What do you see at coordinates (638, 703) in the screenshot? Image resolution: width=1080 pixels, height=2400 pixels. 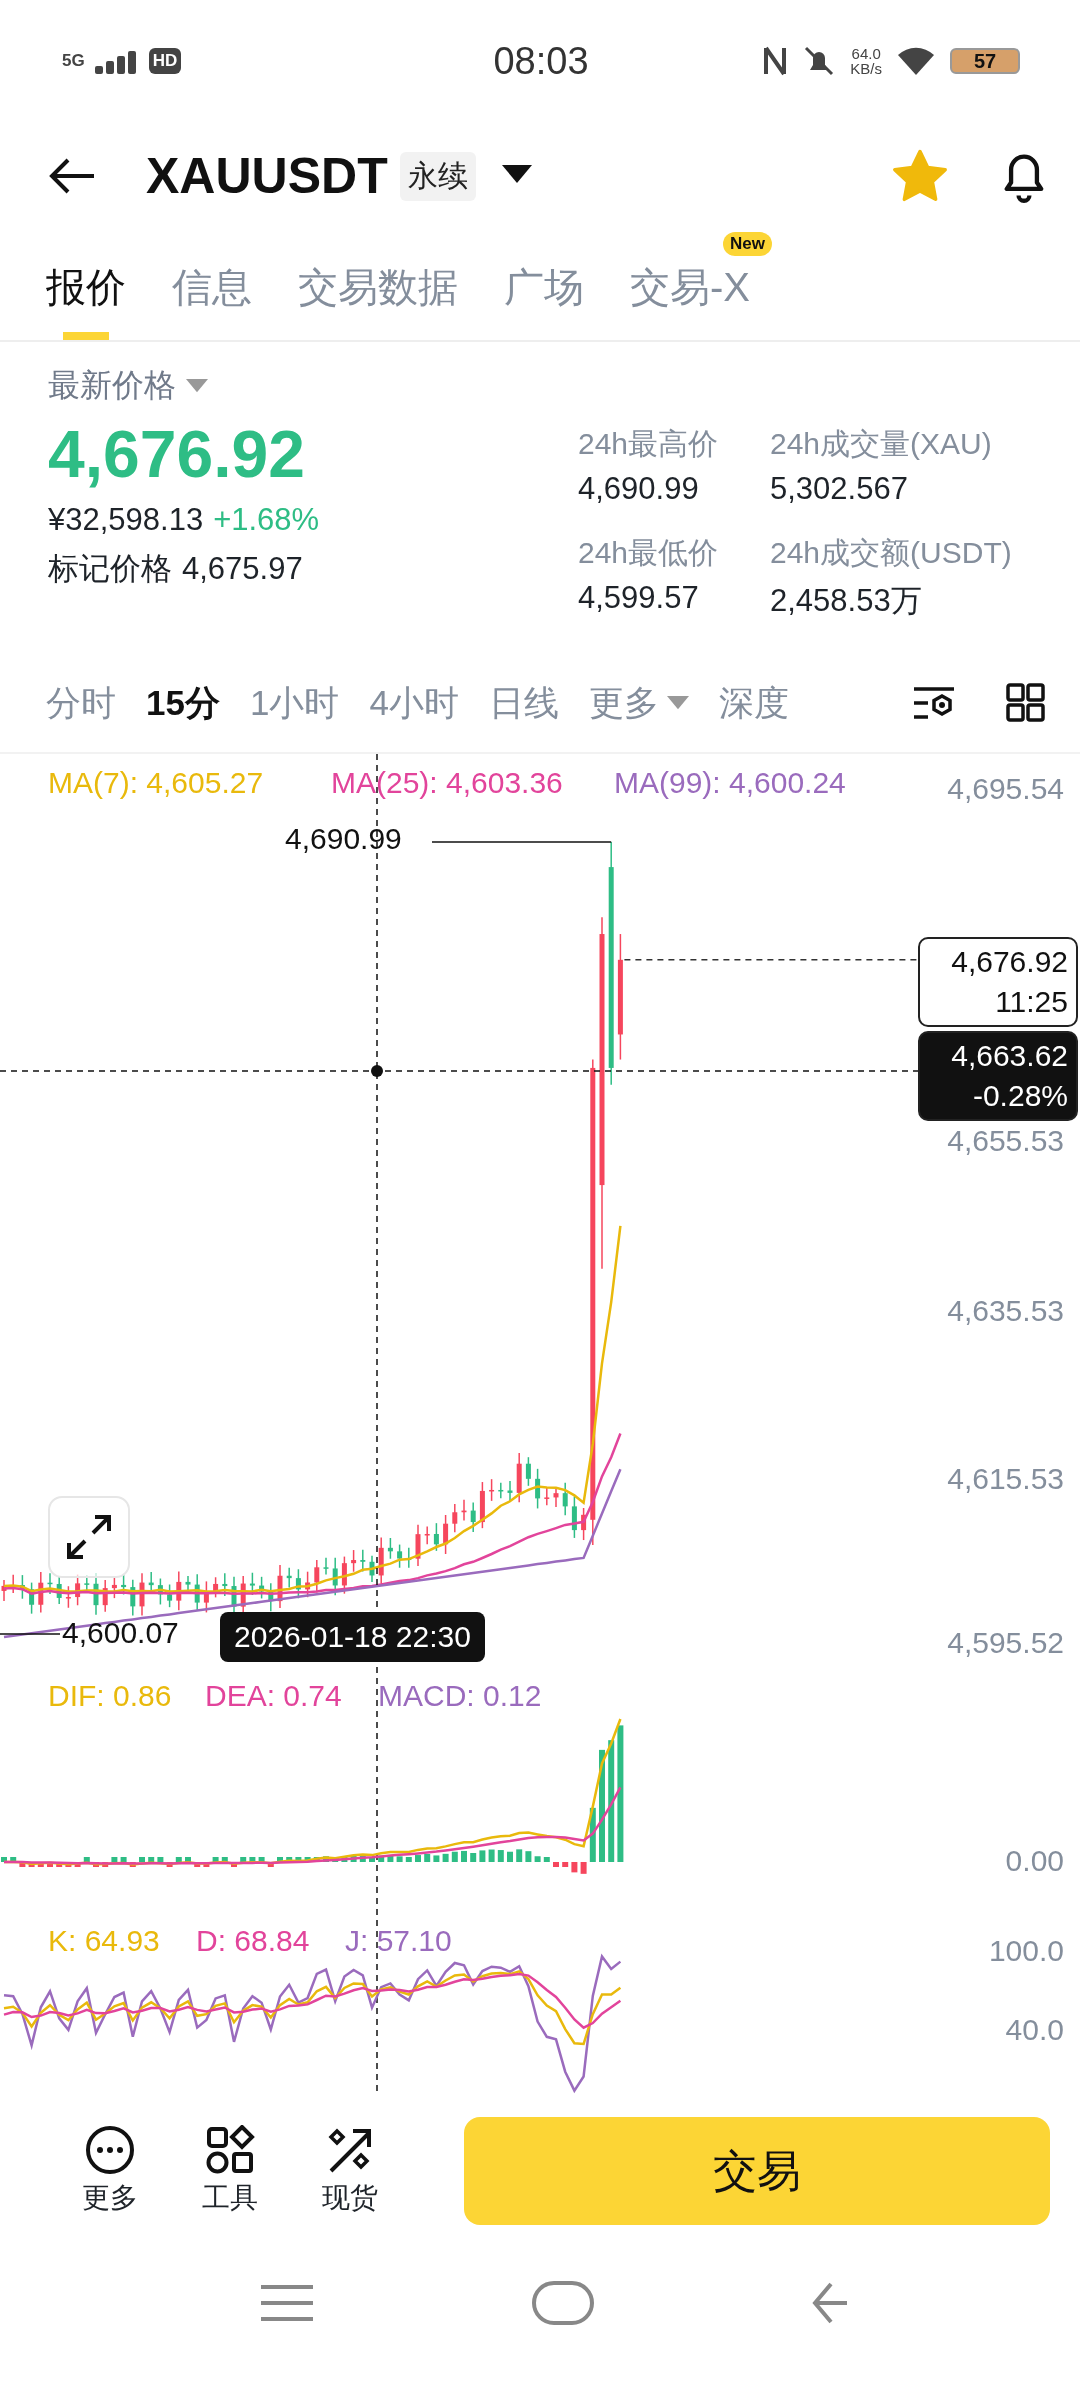 I see `interval-tab: 更多` at bounding box center [638, 703].